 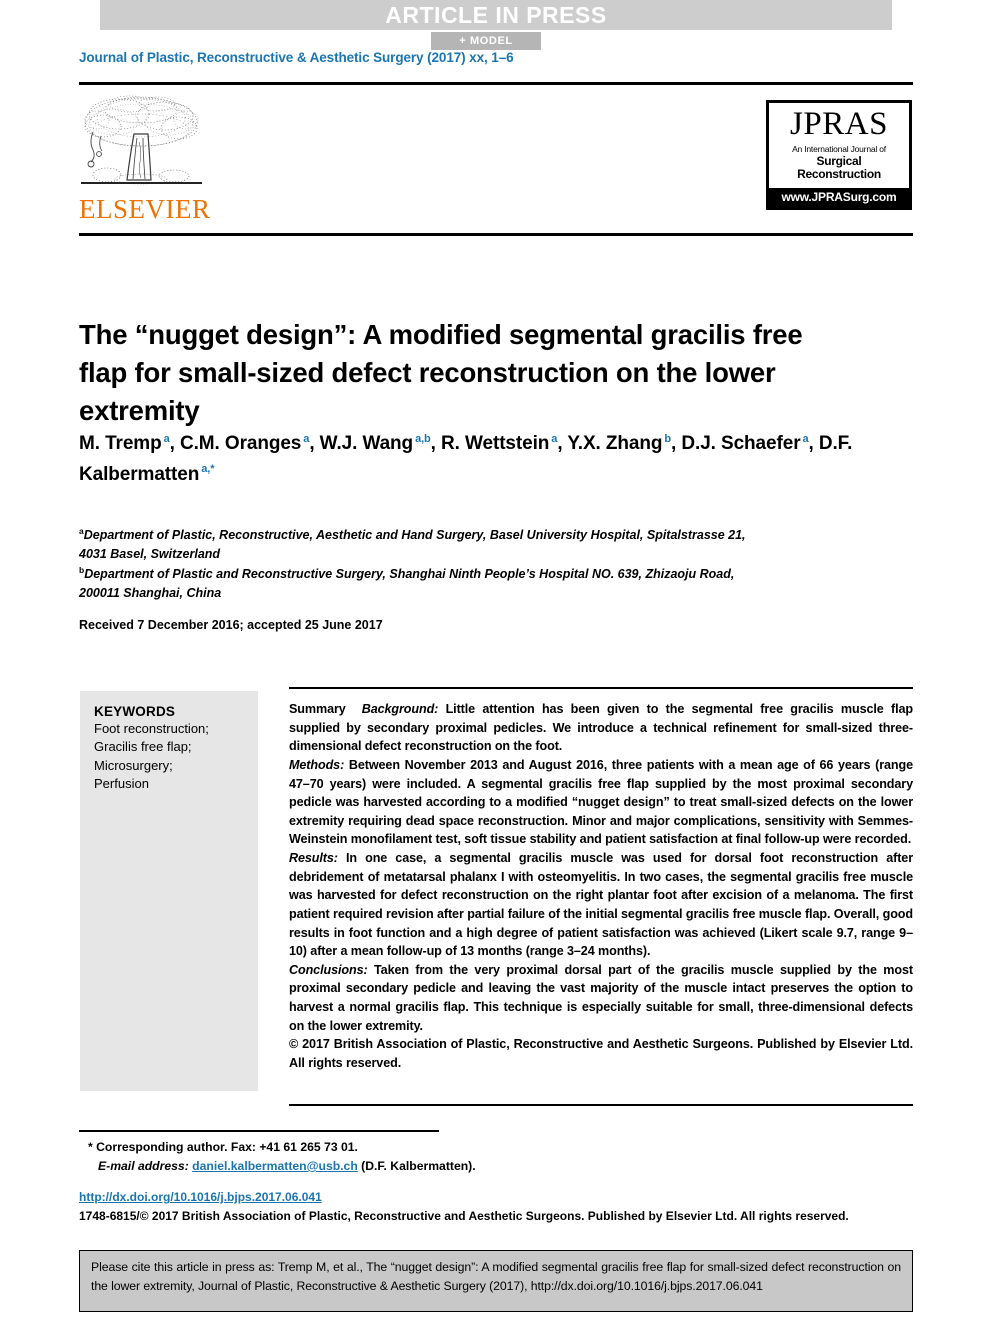 I want to click on model-badge: + MODEL, so click(x=486, y=41).